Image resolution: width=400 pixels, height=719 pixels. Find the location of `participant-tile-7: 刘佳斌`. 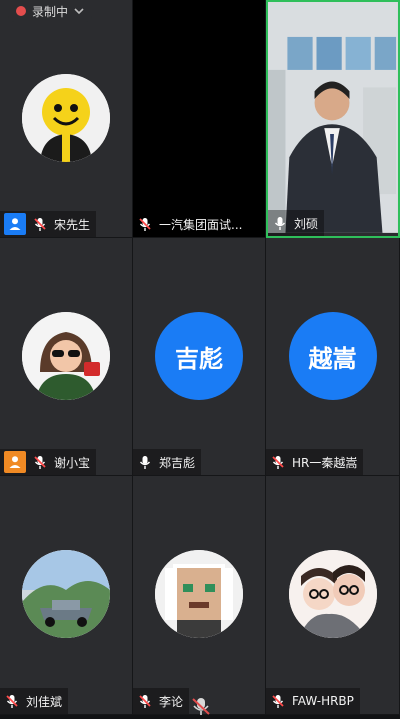

participant-tile-7: 刘佳斌 is located at coordinates (66, 595).